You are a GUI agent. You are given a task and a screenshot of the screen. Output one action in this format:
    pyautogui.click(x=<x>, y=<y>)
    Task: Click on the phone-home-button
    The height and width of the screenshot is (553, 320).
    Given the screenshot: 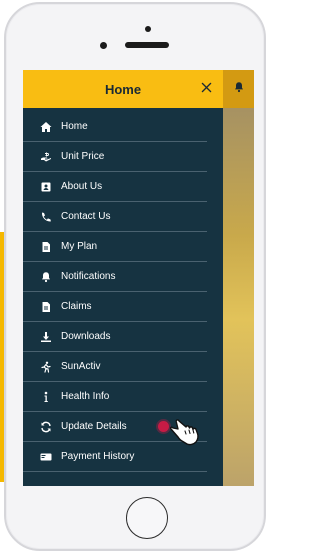 What is the action you would take?
    pyautogui.click(x=147, y=518)
    